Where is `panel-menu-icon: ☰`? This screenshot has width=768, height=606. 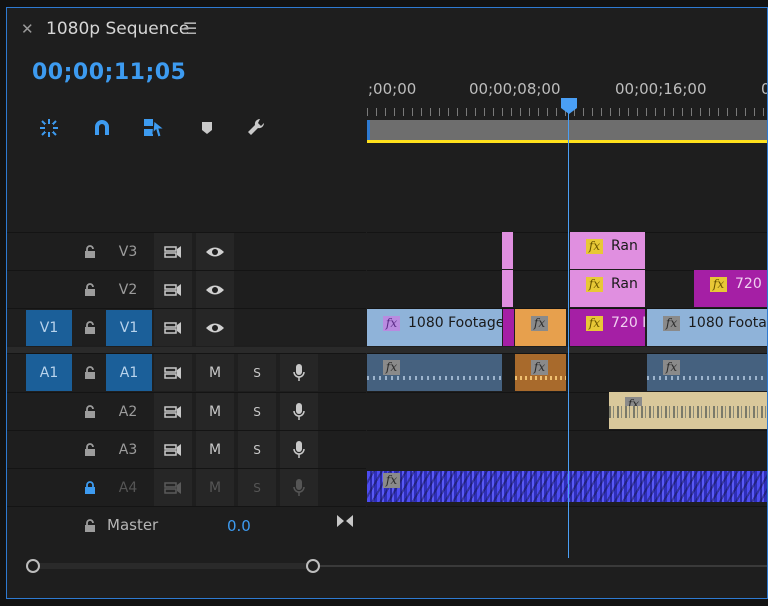 panel-menu-icon: ☰ is located at coordinates (190, 28).